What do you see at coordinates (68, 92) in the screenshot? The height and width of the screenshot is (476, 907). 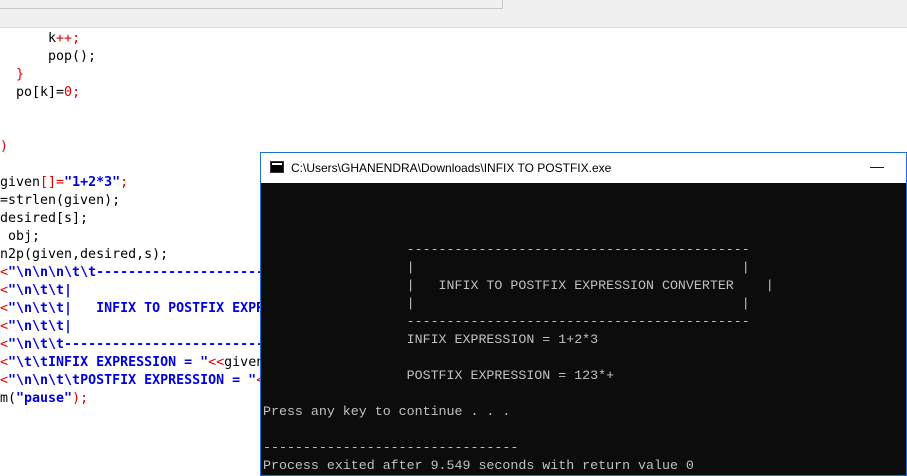 I see `code-token: 0` at bounding box center [68, 92].